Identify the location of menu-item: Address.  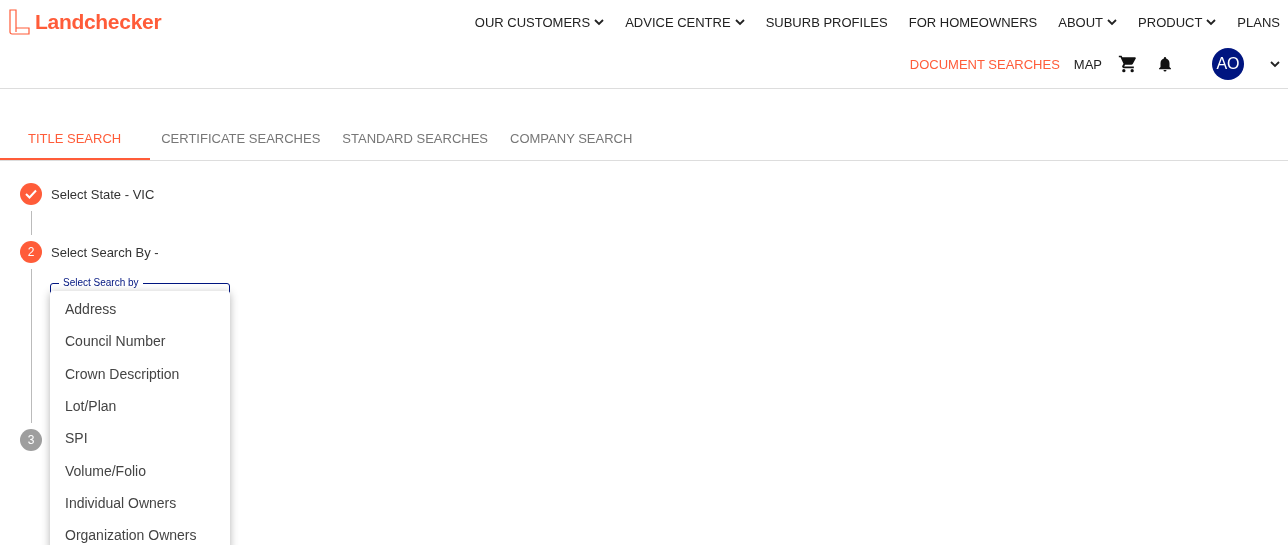
(140, 309).